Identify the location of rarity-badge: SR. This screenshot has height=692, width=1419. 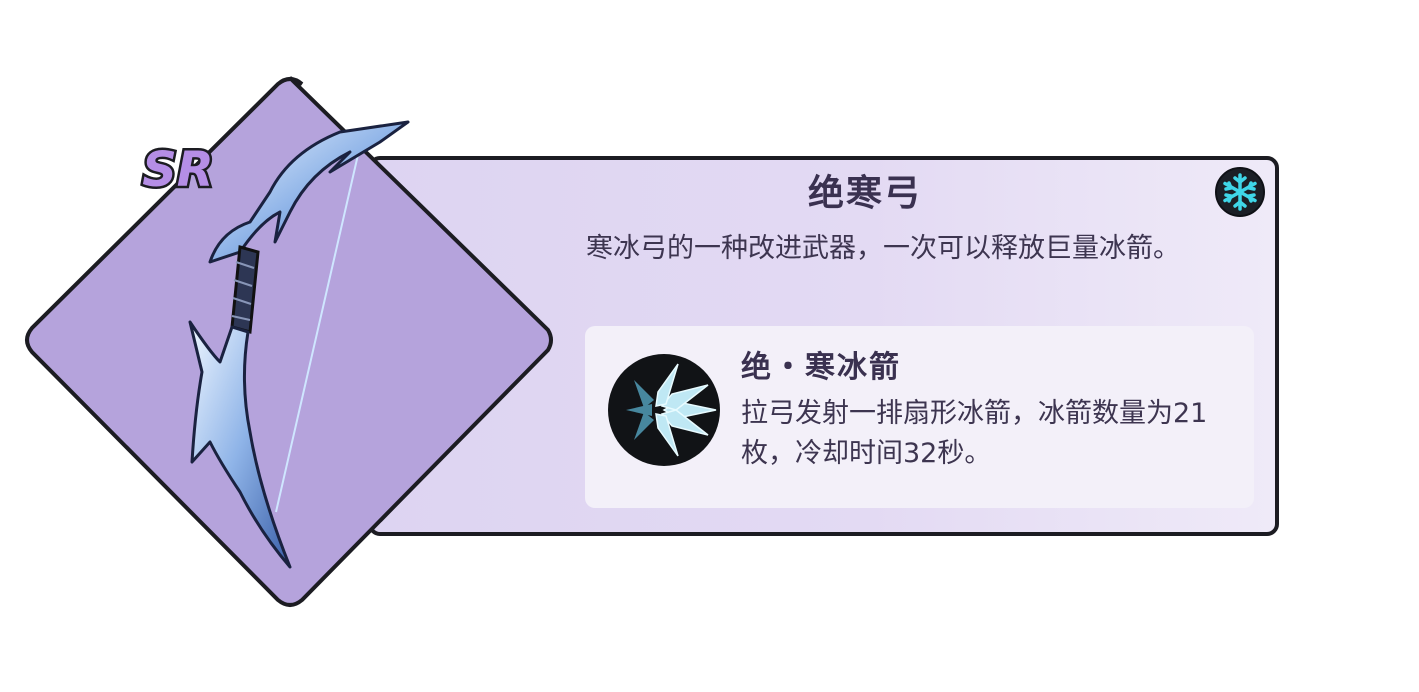
(178, 169).